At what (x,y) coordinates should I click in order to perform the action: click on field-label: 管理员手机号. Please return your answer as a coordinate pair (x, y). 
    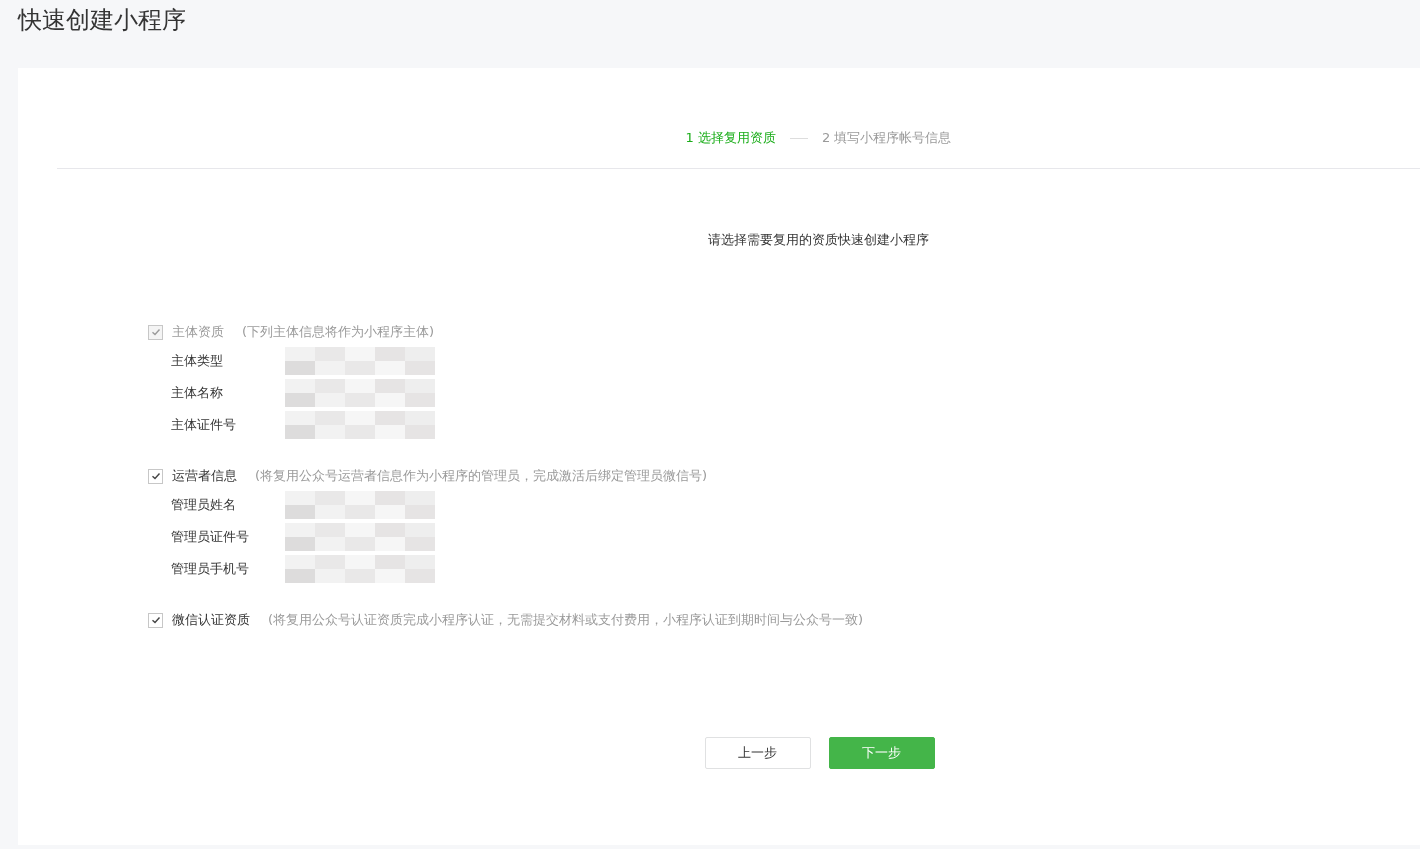
    Looking at the image, I should click on (210, 569).